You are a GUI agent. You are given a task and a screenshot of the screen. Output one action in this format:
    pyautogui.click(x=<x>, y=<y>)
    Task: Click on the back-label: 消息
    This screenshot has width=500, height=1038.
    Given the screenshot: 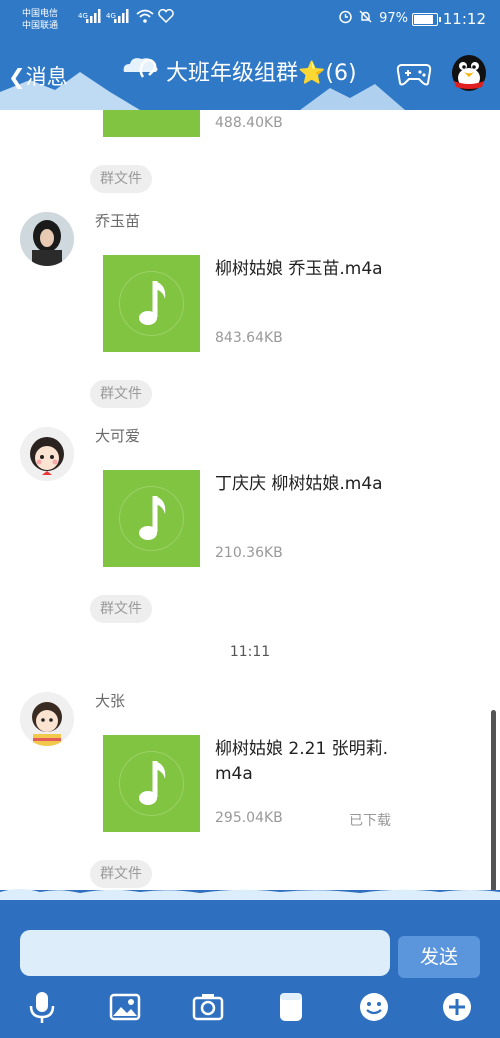 What is the action you would take?
    pyautogui.click(x=46, y=77)
    